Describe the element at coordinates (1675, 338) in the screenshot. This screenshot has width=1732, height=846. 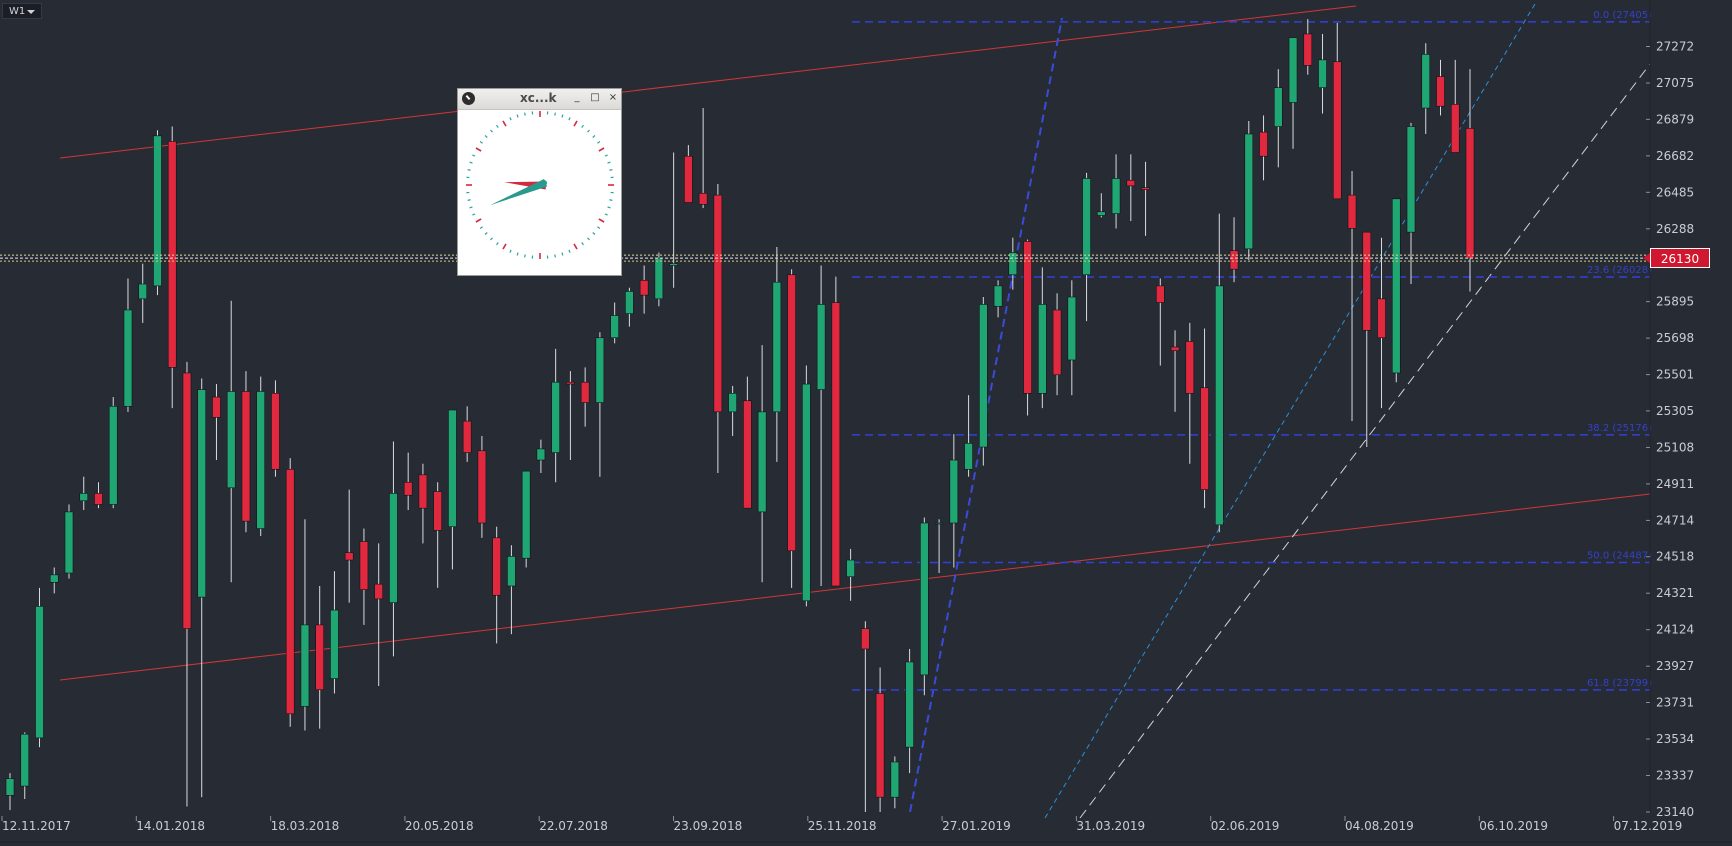
I see `price-tick-label: 25698` at that location.